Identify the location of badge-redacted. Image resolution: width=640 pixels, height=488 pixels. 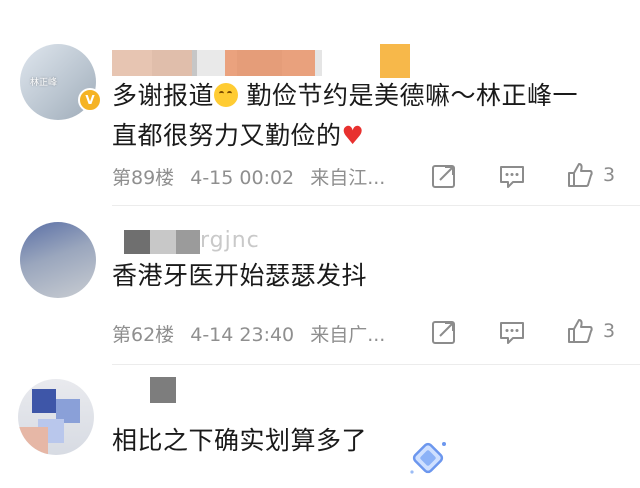
(395, 61).